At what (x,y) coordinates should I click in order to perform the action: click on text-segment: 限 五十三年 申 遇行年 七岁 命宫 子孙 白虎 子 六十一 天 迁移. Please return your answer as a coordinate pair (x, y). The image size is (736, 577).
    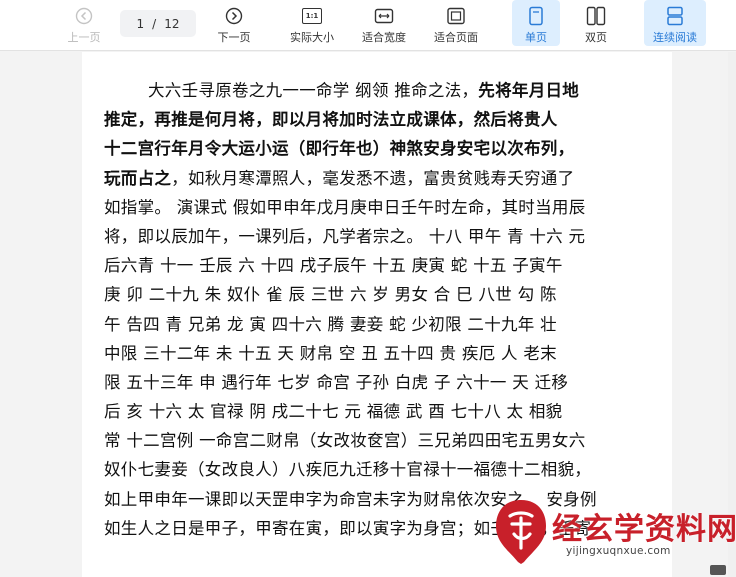
    Looking at the image, I should click on (336, 382).